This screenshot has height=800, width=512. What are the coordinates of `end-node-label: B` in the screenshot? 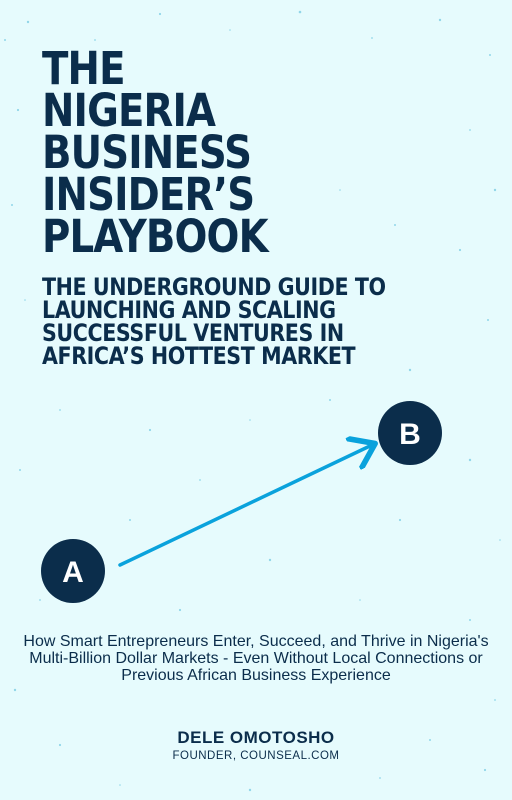 It's located at (410, 434).